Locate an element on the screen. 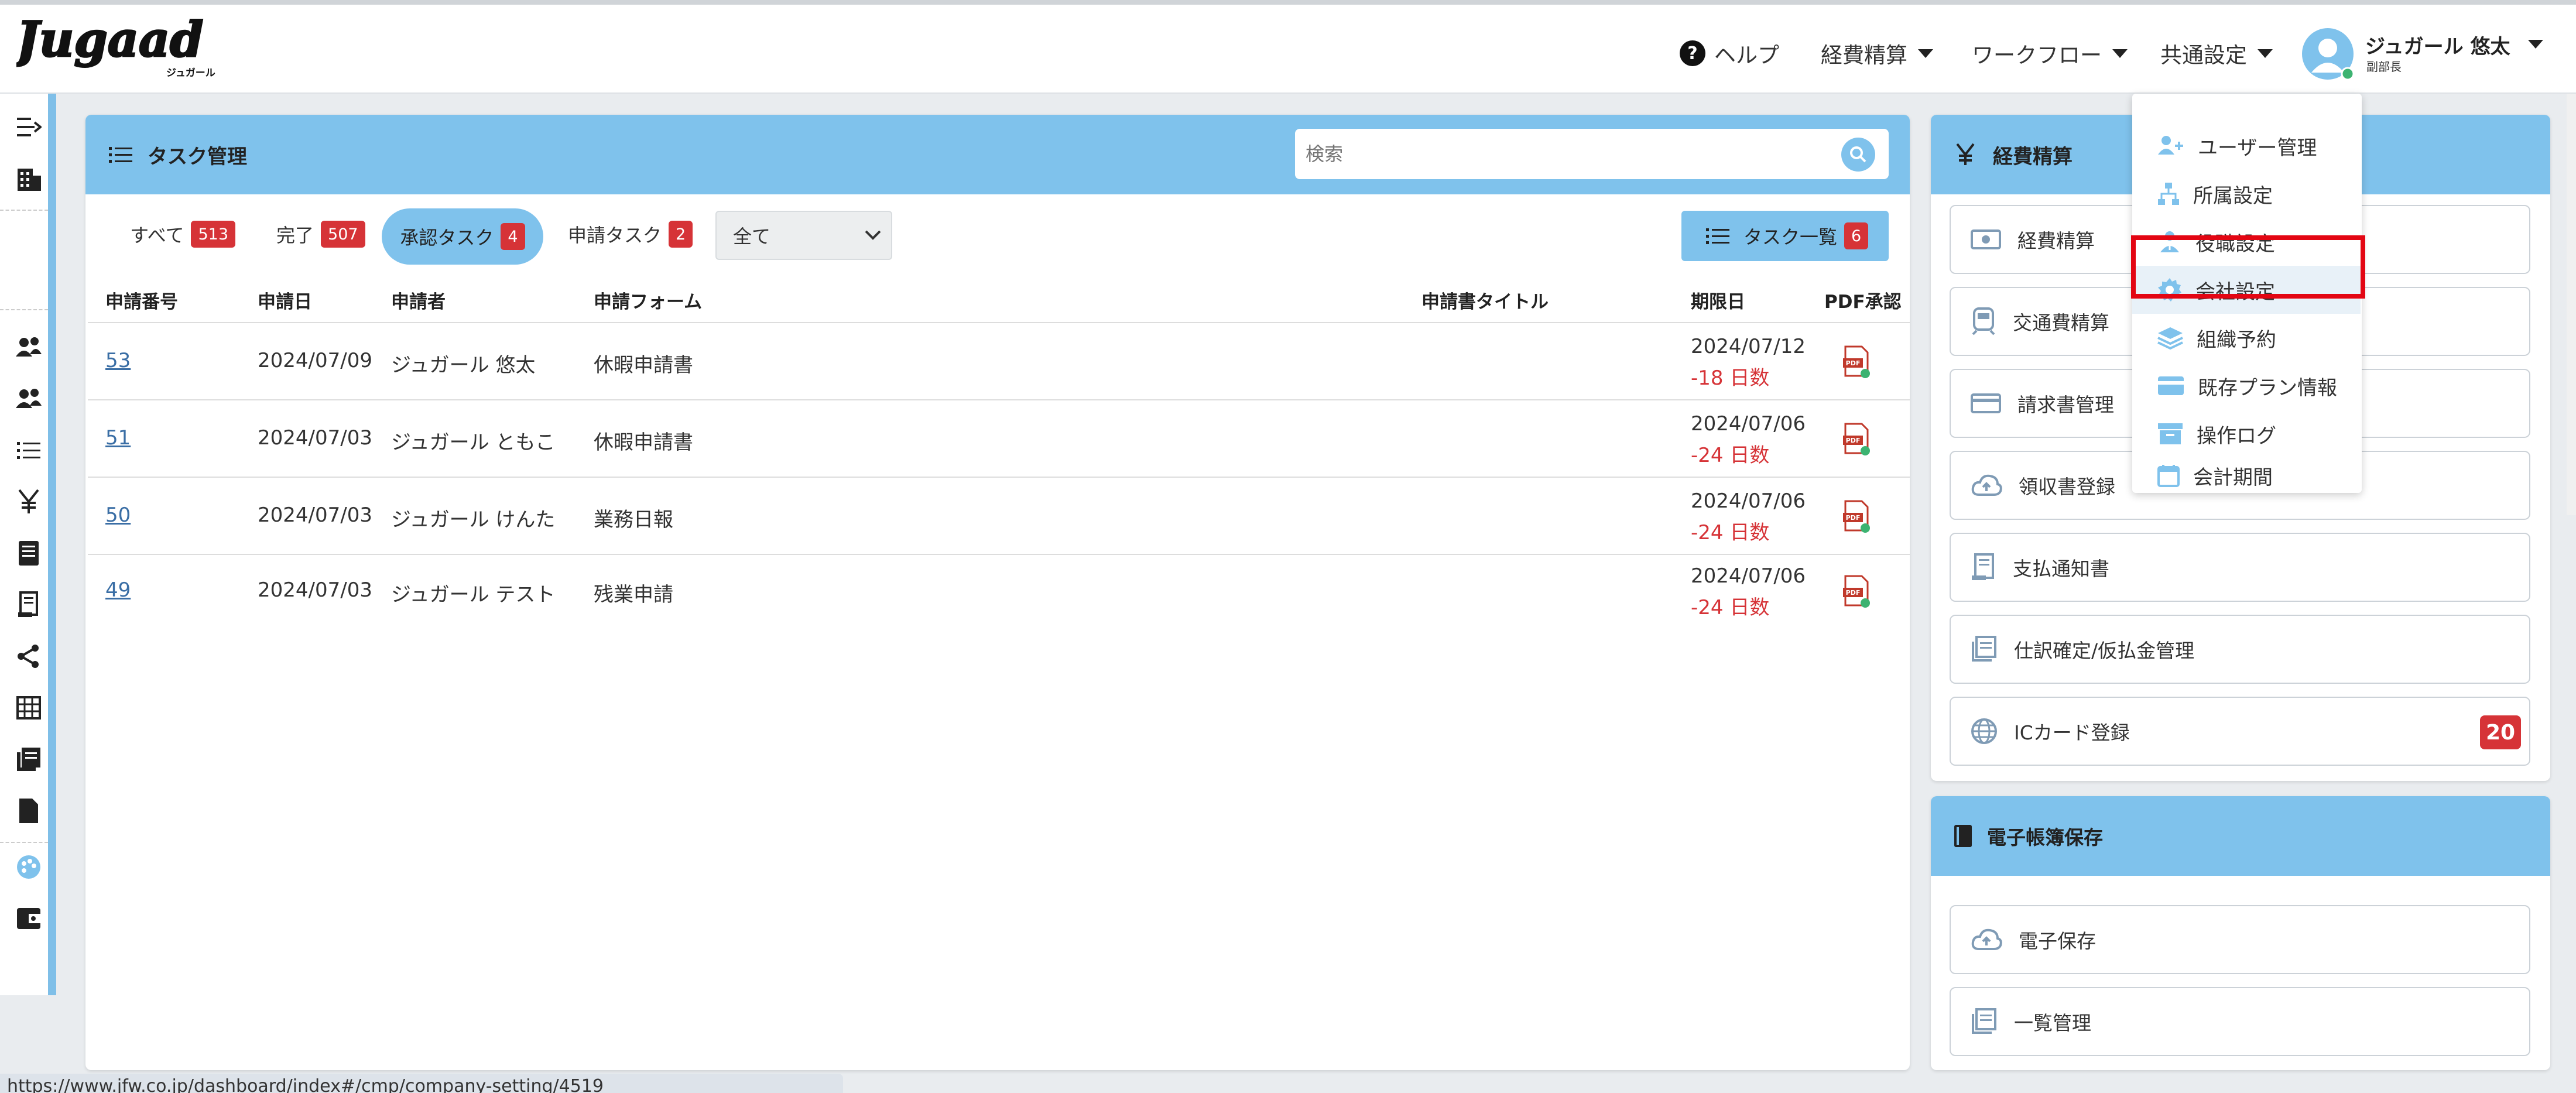  dropdown-item-plan-info: 既存プラン情報 is located at coordinates (2246, 386).